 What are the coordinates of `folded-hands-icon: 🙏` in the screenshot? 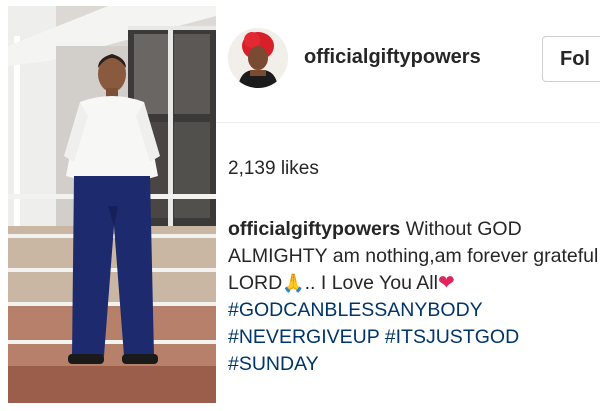 It's located at (293, 283).